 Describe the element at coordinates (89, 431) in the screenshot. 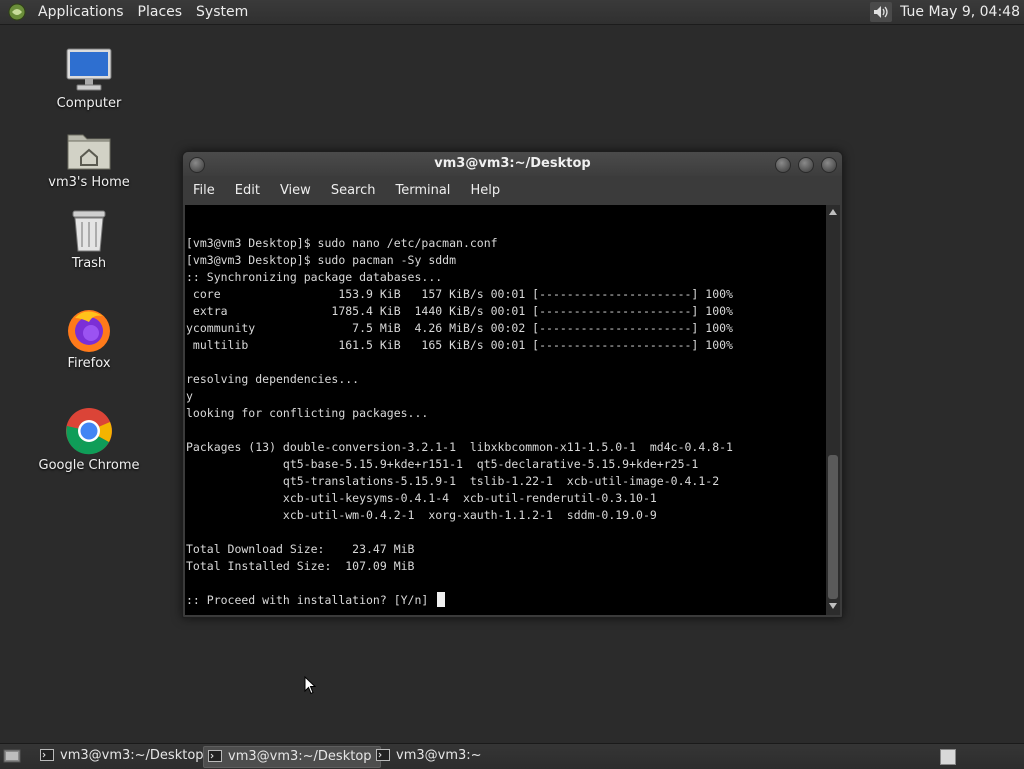

I see `chrome-icon` at that location.